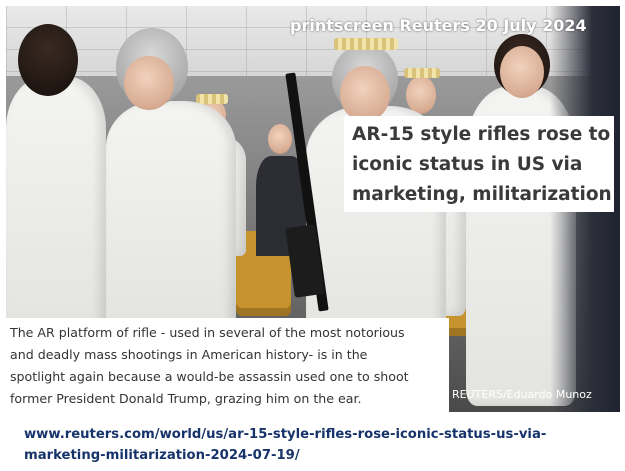 The image size is (625, 471). Describe the element at coordinates (481, 134) in the screenshot. I see `headline-line: AR-15 style rifles rose to` at that location.